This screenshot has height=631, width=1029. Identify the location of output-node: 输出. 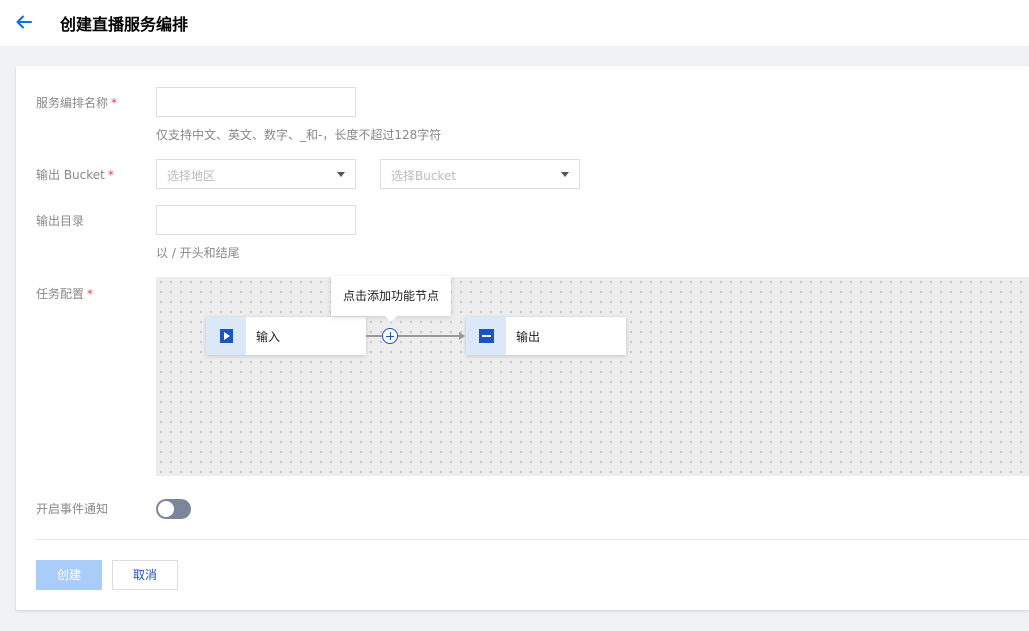
(546, 336).